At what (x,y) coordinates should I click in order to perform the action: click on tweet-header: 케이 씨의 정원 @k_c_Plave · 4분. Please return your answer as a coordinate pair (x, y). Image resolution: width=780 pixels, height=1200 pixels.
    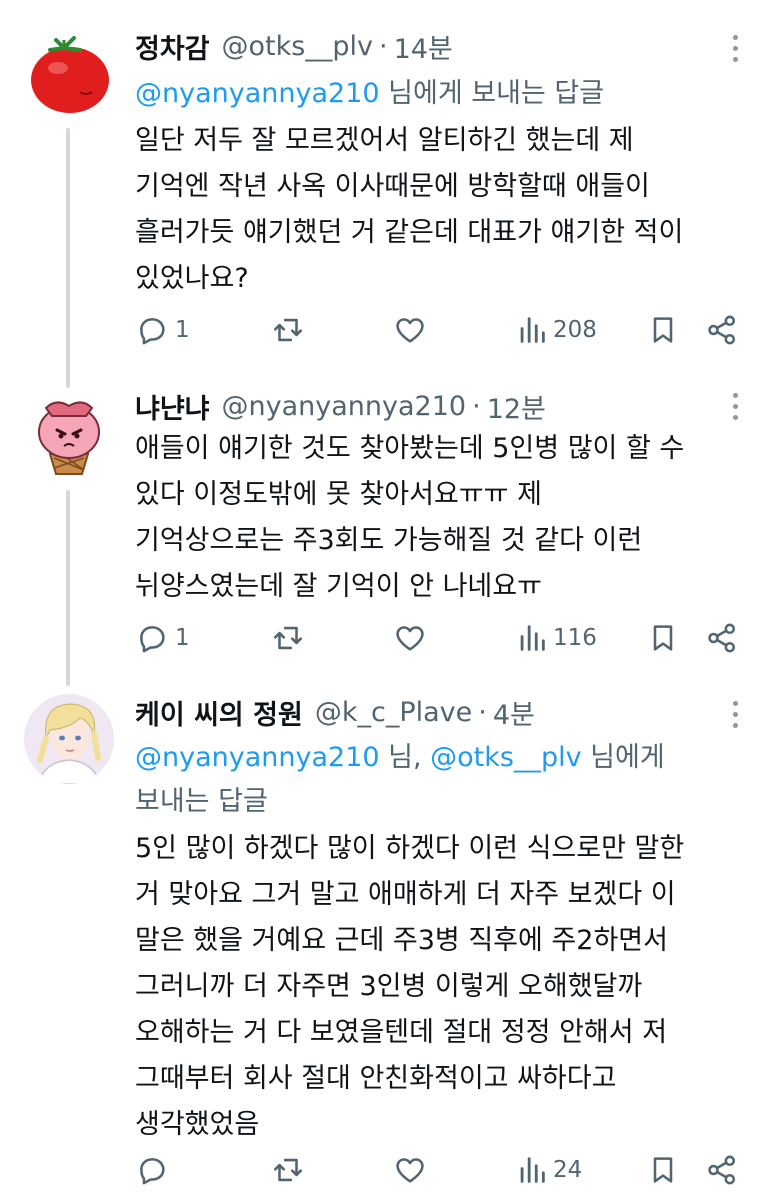
    Looking at the image, I should click on (335, 712).